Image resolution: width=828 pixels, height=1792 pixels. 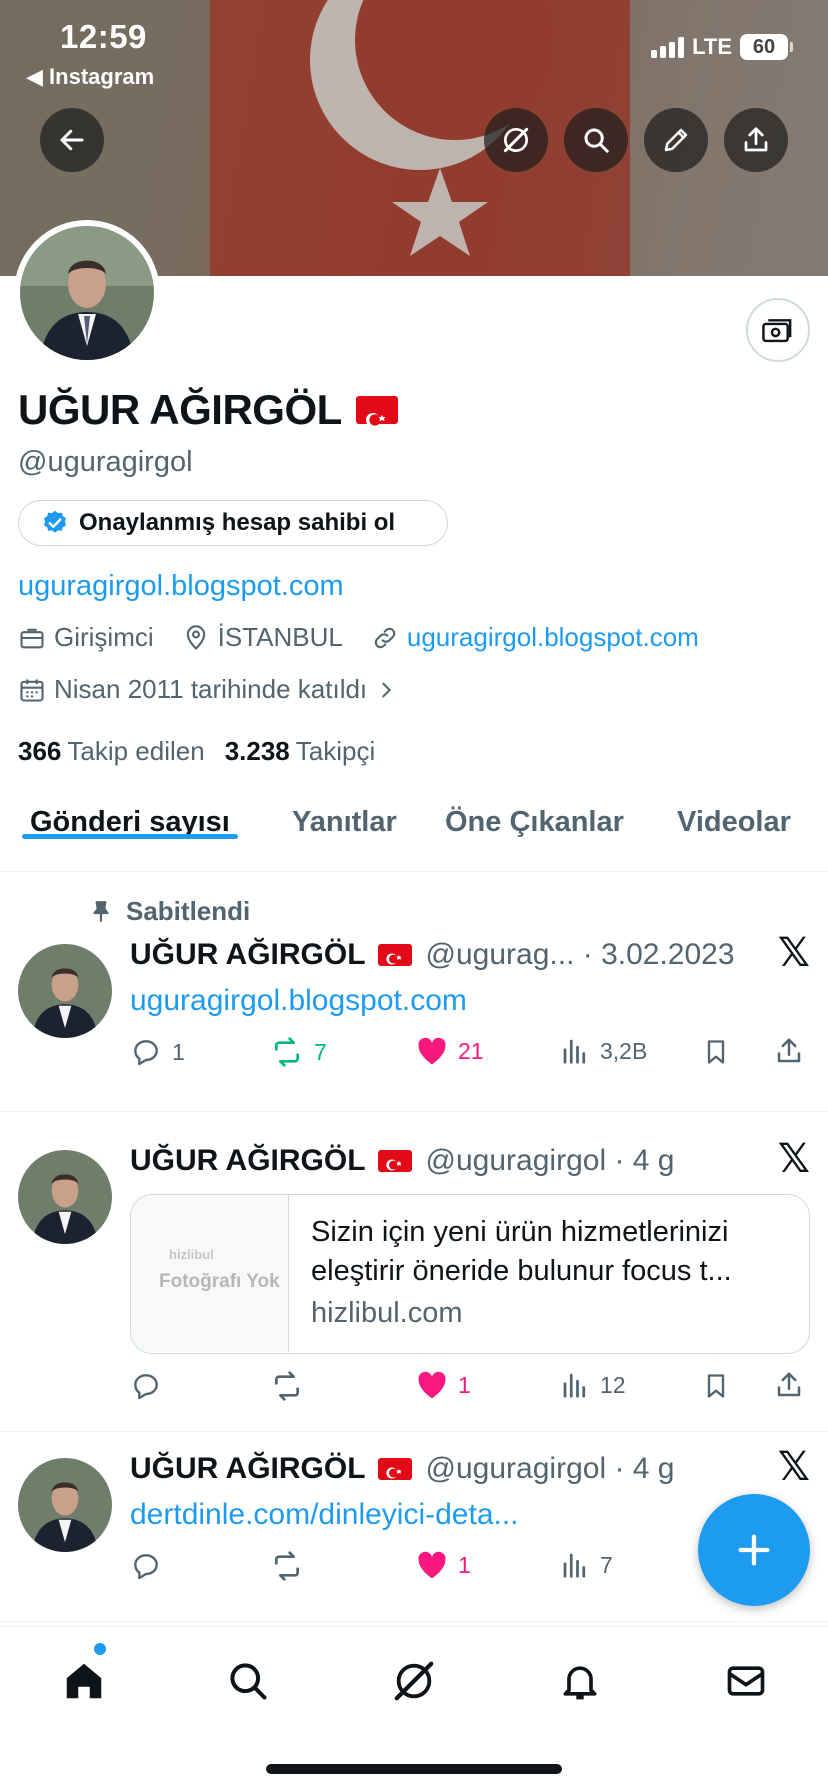 I want to click on joined-item: Nisan 2011 tarihinde katıldı, so click(x=207, y=689).